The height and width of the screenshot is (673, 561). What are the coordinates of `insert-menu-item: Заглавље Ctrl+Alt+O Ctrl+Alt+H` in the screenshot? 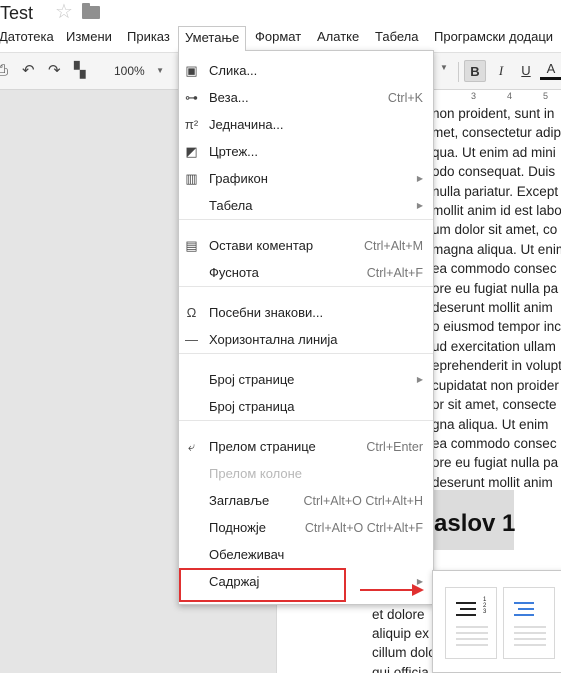 It's located at (306, 501).